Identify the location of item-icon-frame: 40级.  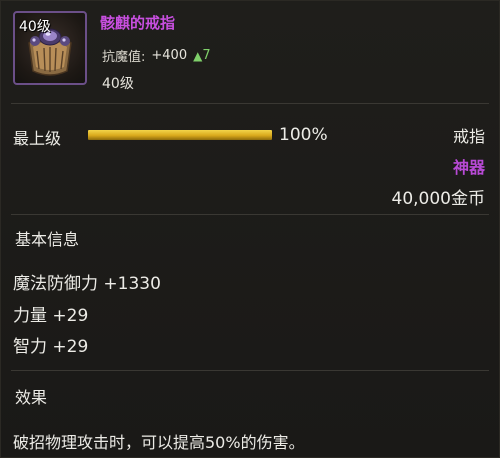
(50, 48).